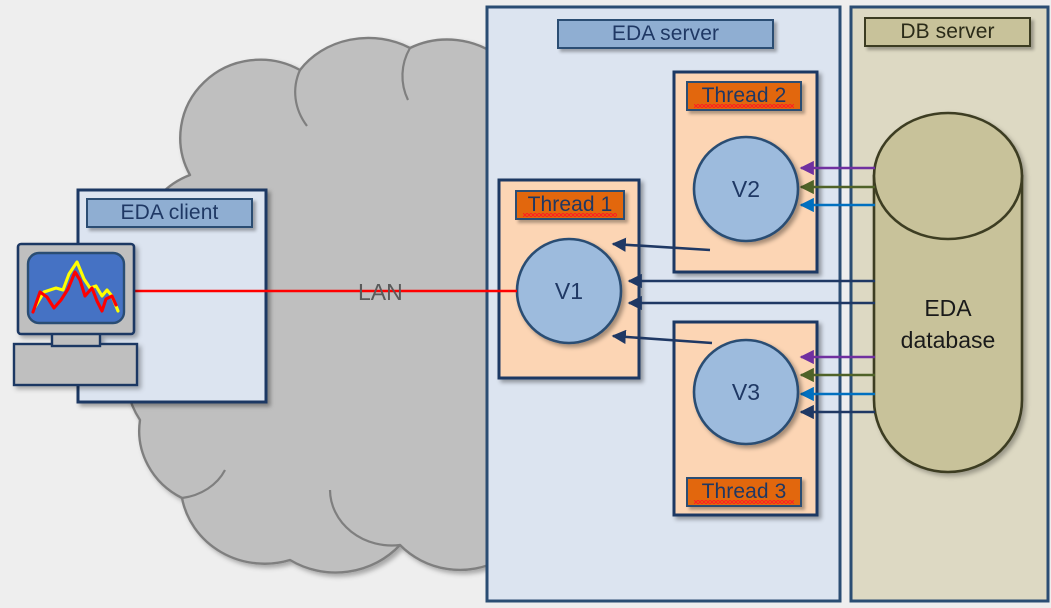  I want to click on eda-client-title: EDA client, so click(169, 212).